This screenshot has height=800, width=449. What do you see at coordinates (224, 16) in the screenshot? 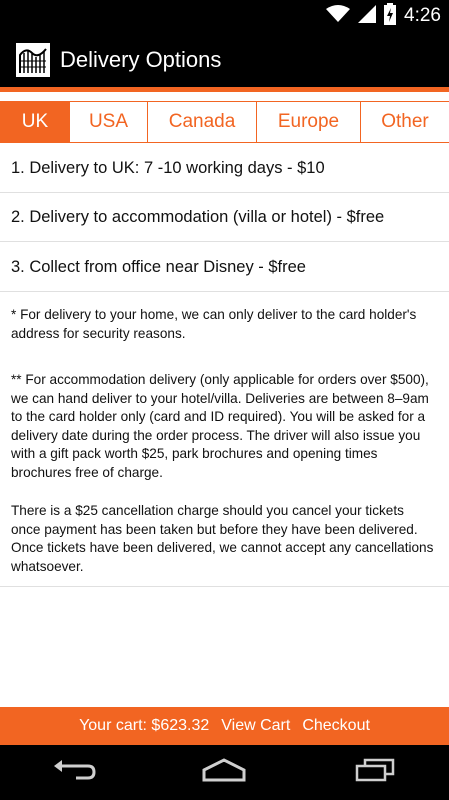
I see `status-bar: 4:26` at bounding box center [224, 16].